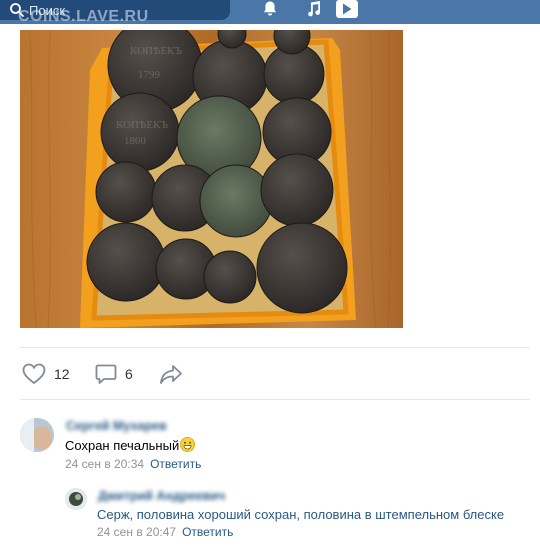 The width and height of the screenshot is (540, 548). I want to click on like-count: 12, so click(62, 374).